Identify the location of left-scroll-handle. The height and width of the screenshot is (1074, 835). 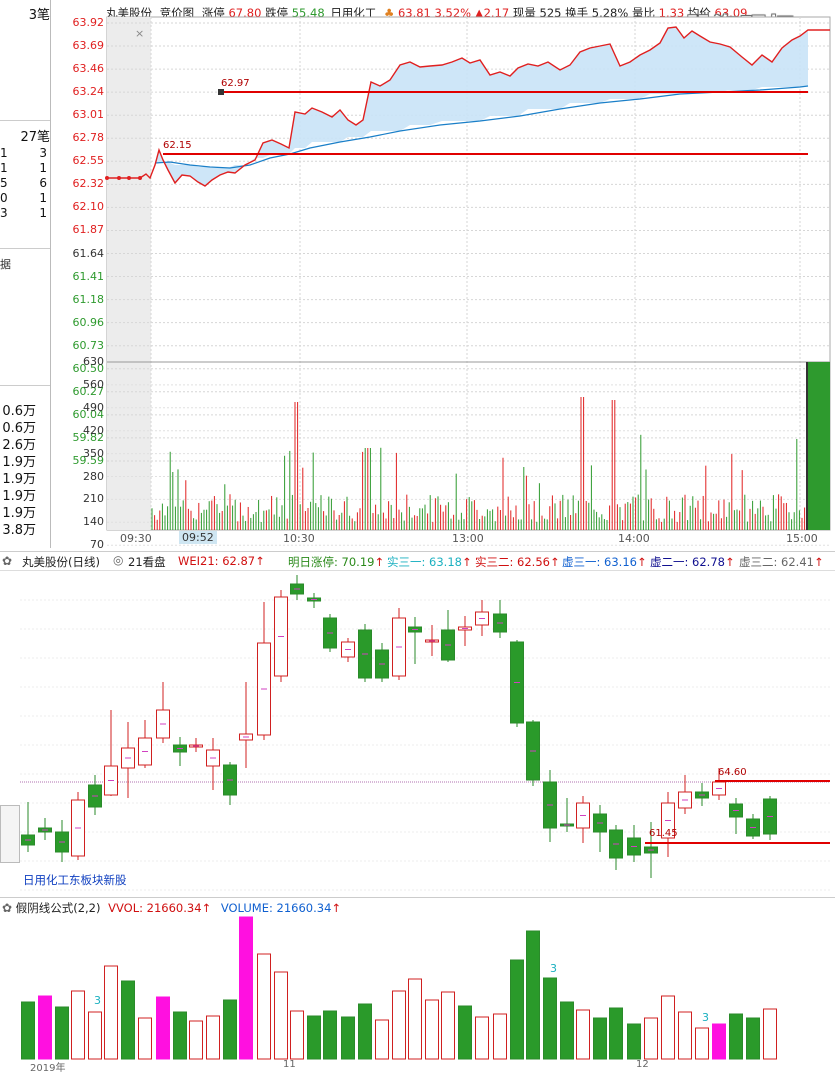
(10, 834).